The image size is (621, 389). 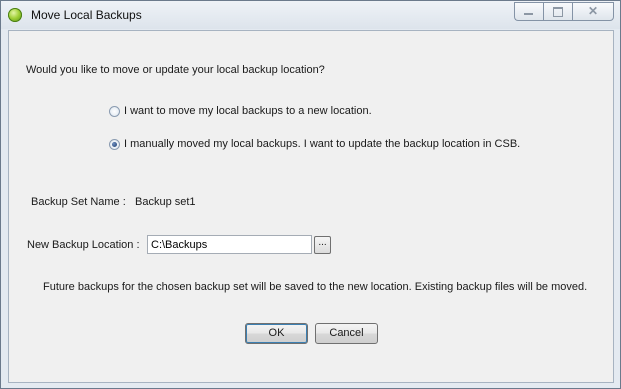 I want to click on update-location-radio, so click(x=114, y=144).